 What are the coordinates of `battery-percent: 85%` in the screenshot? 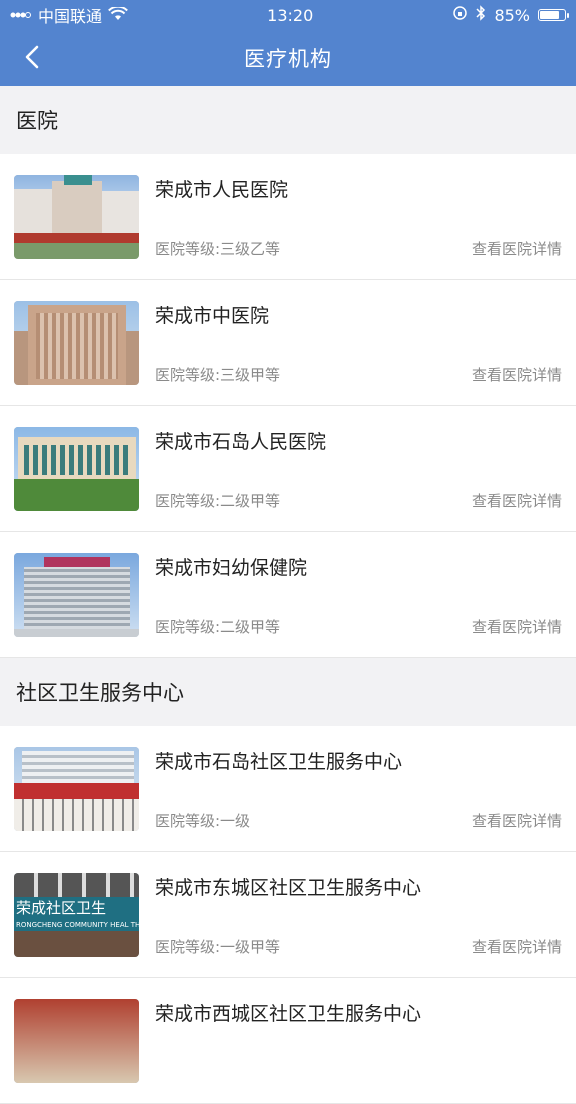 It's located at (512, 15).